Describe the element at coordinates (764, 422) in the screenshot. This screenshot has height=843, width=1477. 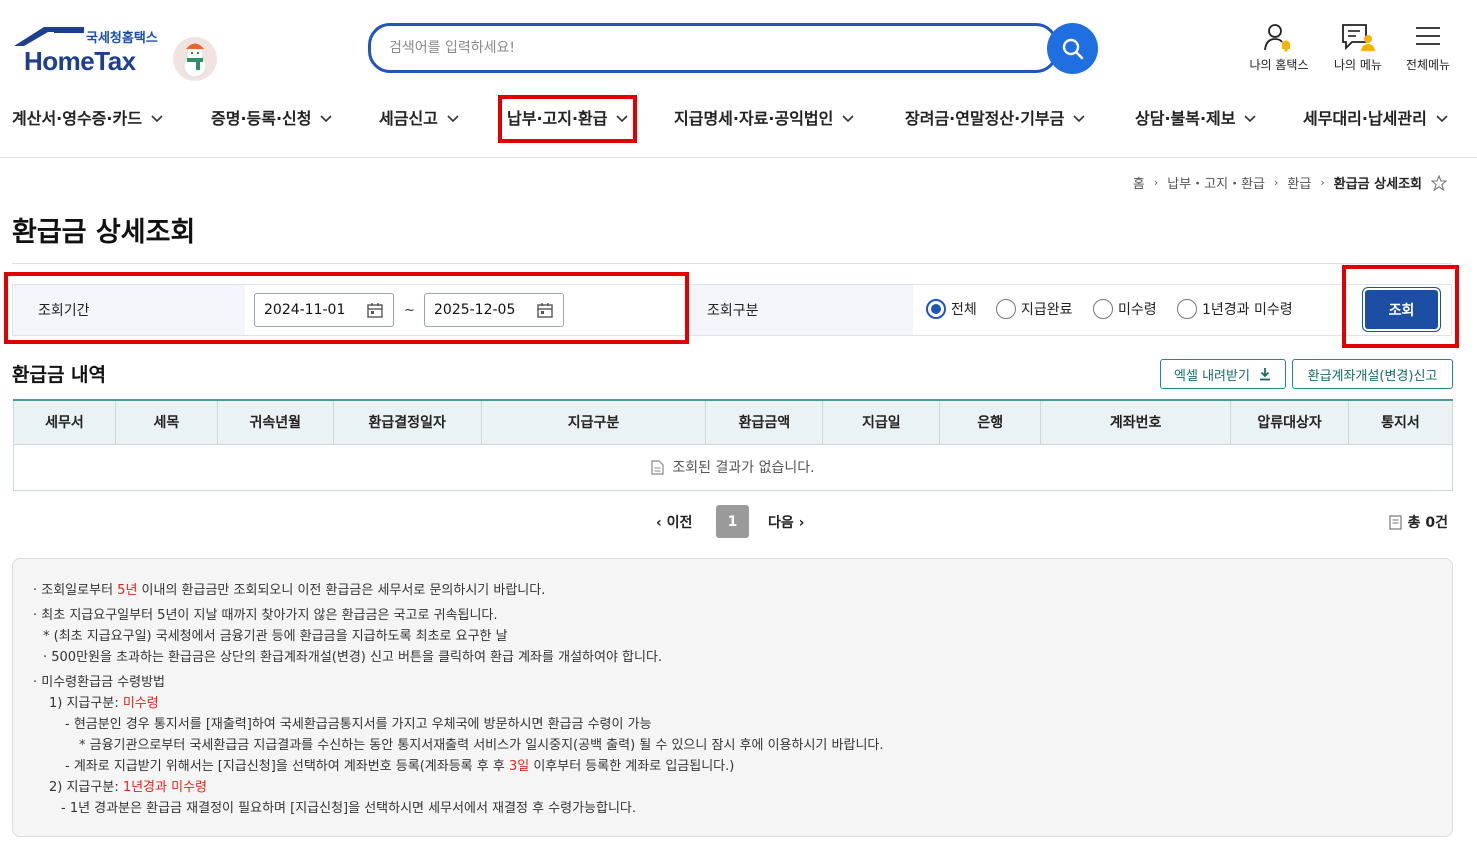
I see `col-header: 환급금액` at that location.